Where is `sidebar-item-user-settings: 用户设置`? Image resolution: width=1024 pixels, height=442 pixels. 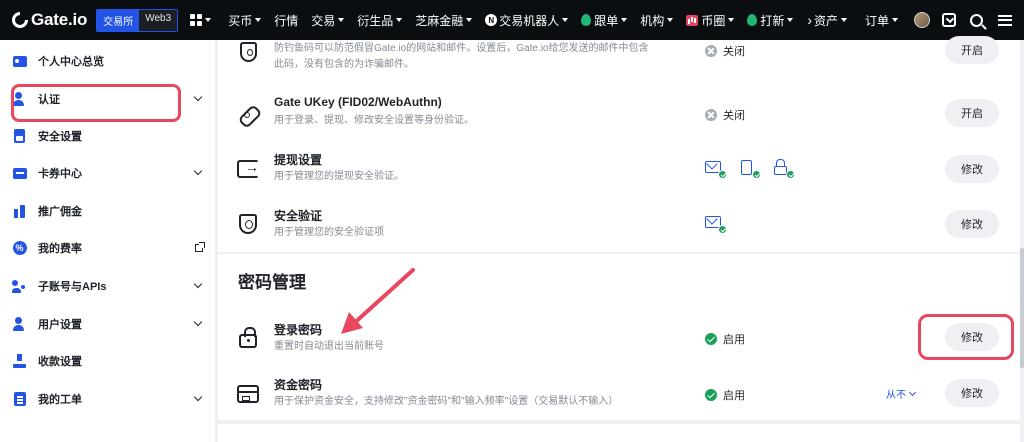 sidebar-item-user-settings: 用户设置 is located at coordinates (107, 324).